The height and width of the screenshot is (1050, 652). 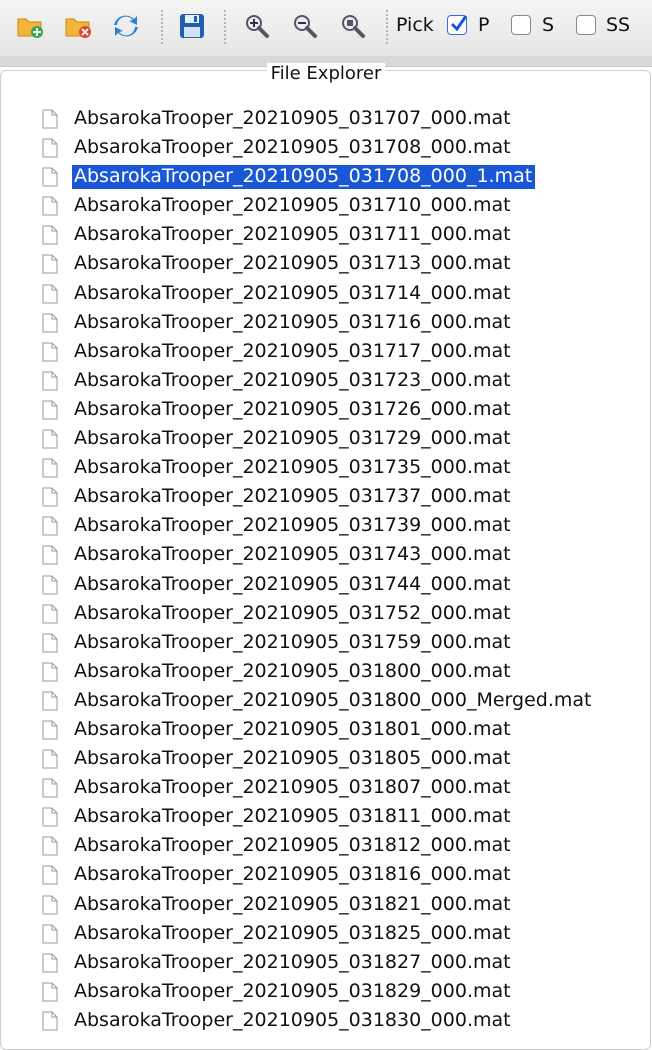 I want to click on file-item: AbsarokaTrooper_20210905_031816_000.mat, so click(x=326, y=874).